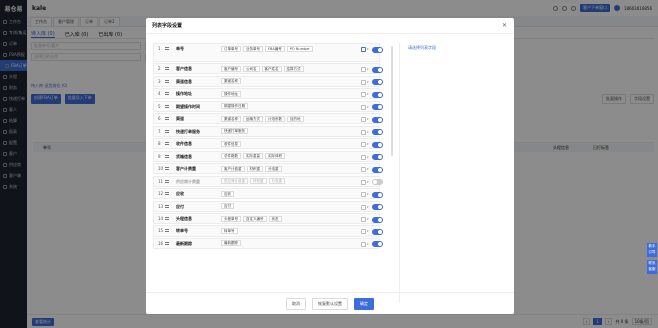 This screenshot has height=328, width=658. I want to click on field-chip: 供应商计费重, so click(234, 181).